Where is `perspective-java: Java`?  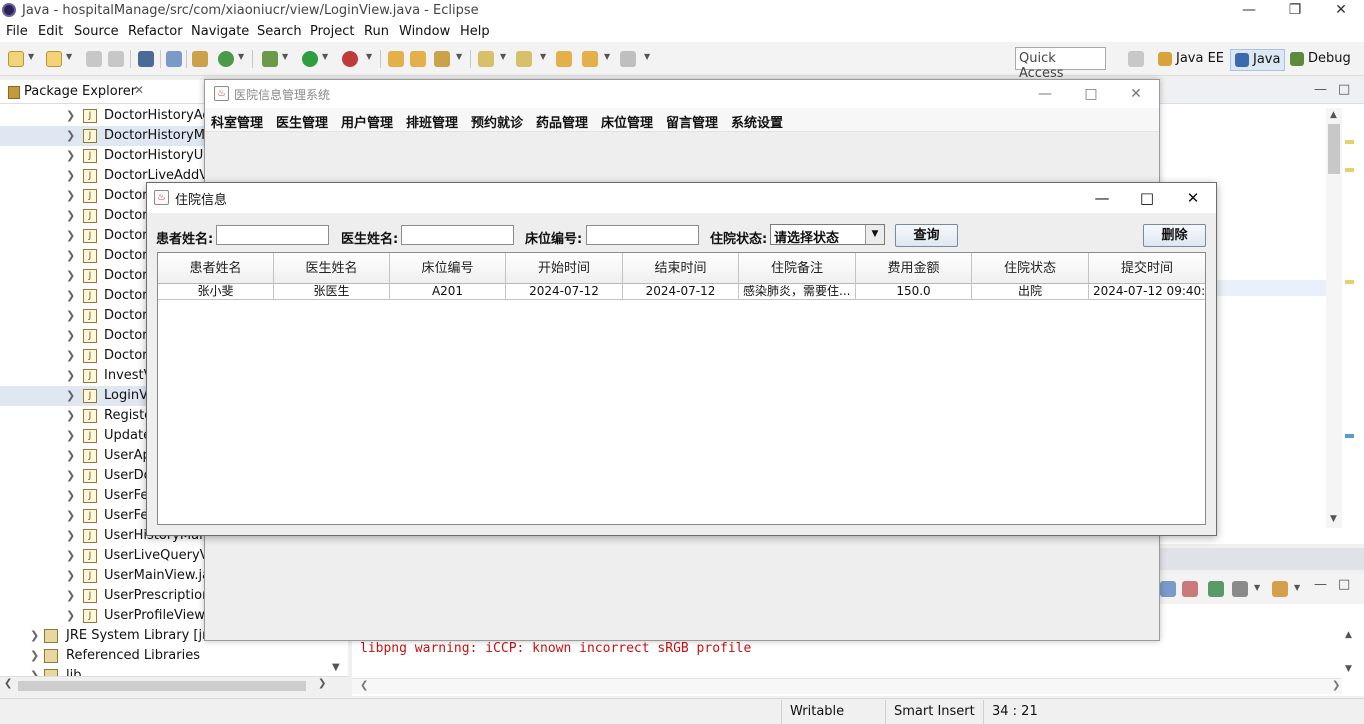 perspective-java: Java is located at coordinates (1258, 60).